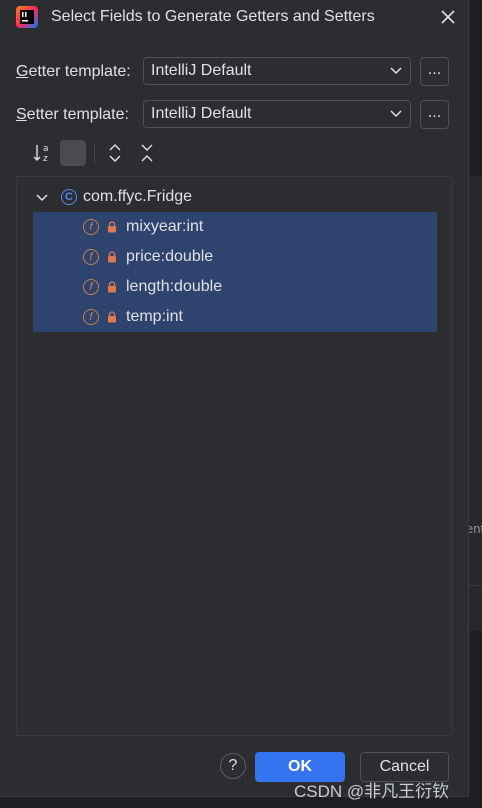 The image size is (482, 808). What do you see at coordinates (138, 196) in the screenshot?
I see `tree-root-label: com.ffyc.Fridge` at bounding box center [138, 196].